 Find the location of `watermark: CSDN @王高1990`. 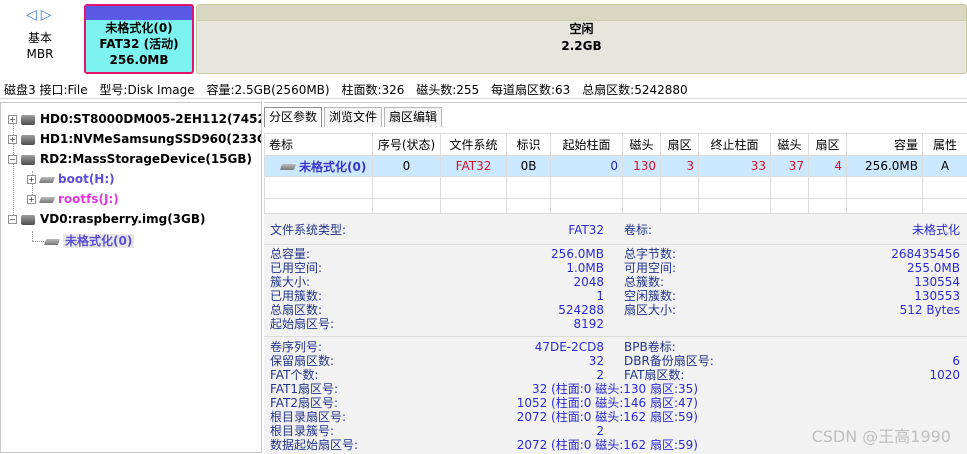

watermark: CSDN @王高1990 is located at coordinates (881, 435).